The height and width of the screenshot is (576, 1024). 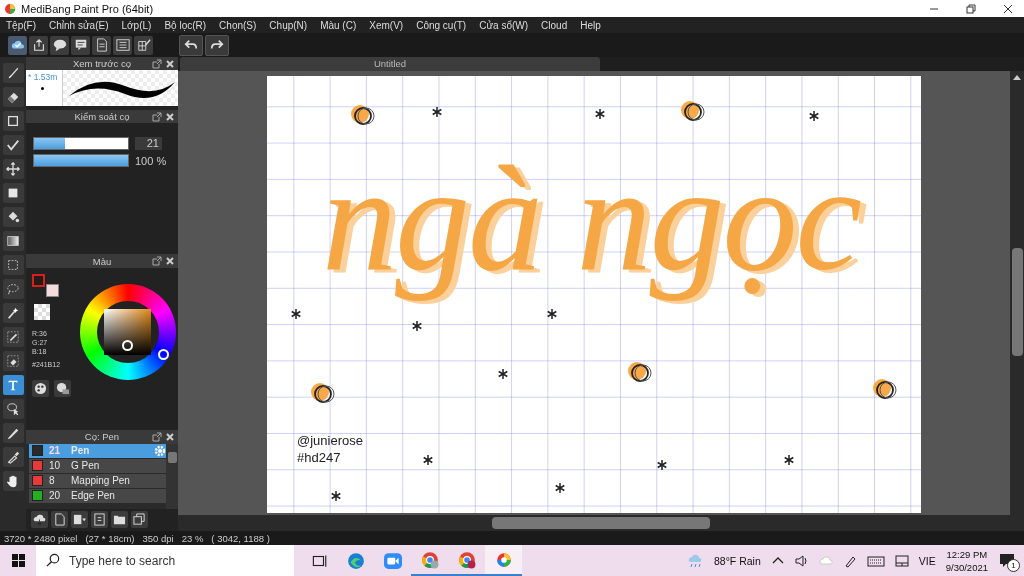 What do you see at coordinates (55, 466) in the screenshot?
I see `brush-size: 10` at bounding box center [55, 466].